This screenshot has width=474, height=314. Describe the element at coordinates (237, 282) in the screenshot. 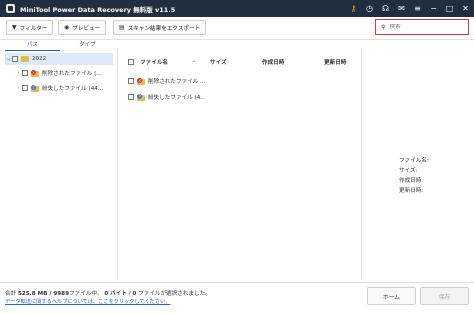

I see `bottom-divider` at that location.